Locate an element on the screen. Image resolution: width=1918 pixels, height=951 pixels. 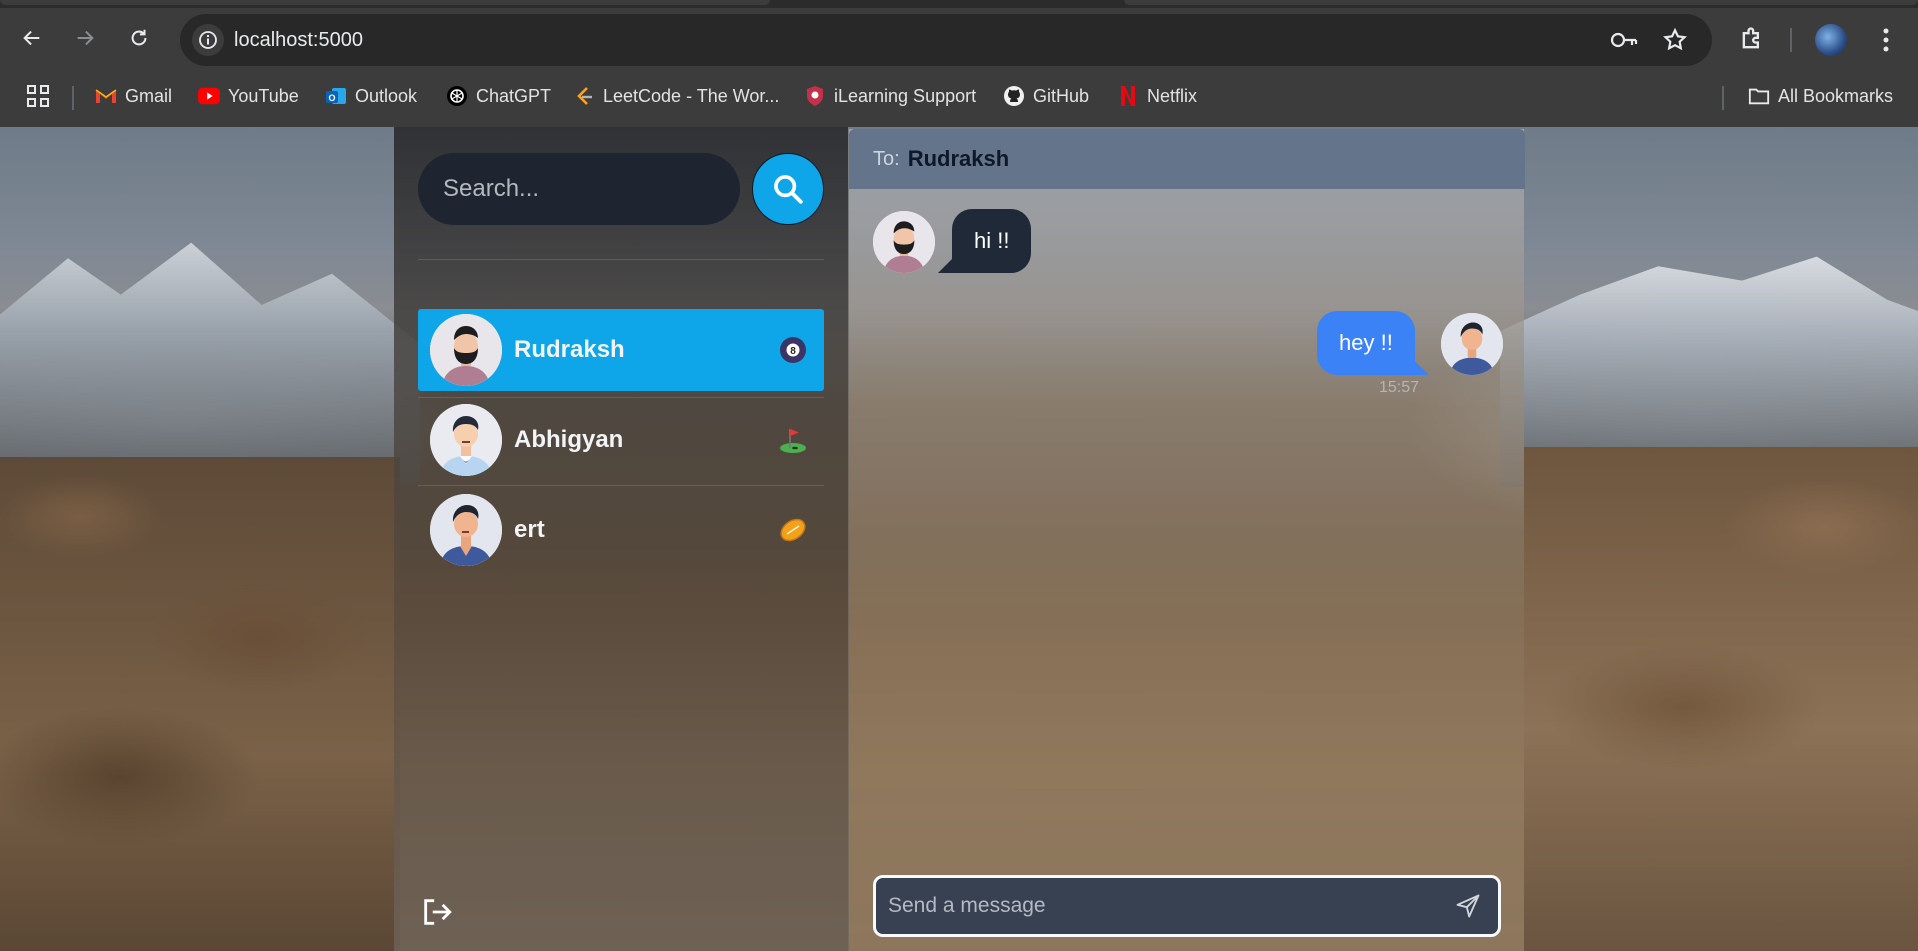
ilearning-icon is located at coordinates (815, 96).